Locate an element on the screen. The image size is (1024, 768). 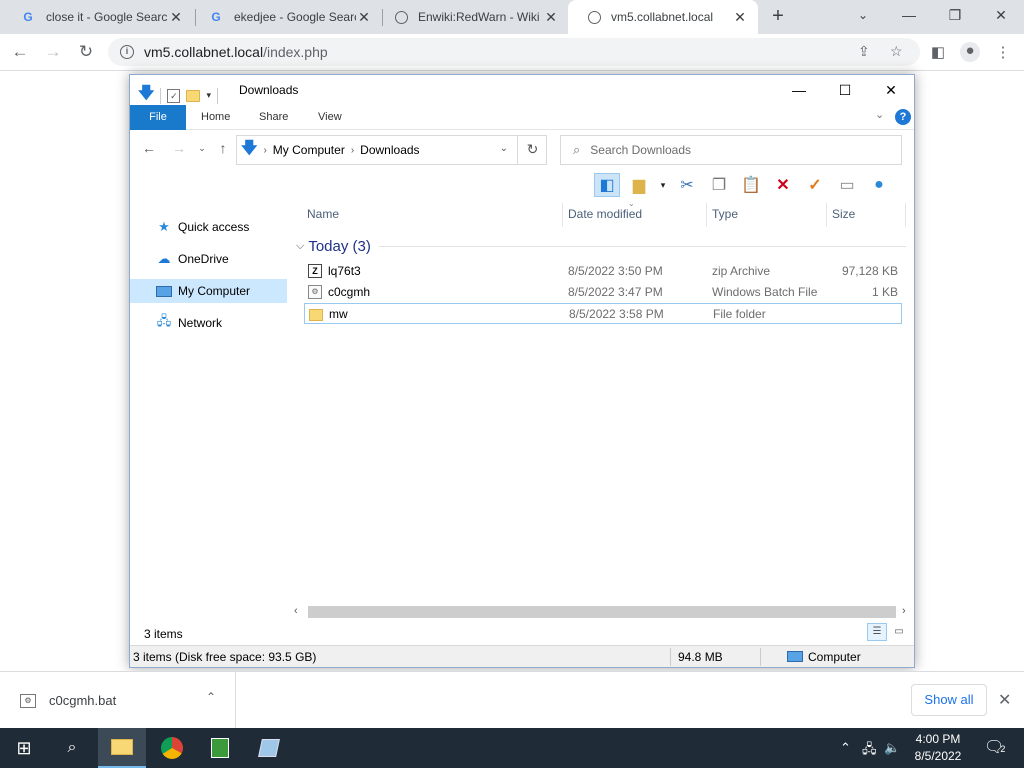
breadcrumb-downloads: Downloads is located at coordinates (389, 150).